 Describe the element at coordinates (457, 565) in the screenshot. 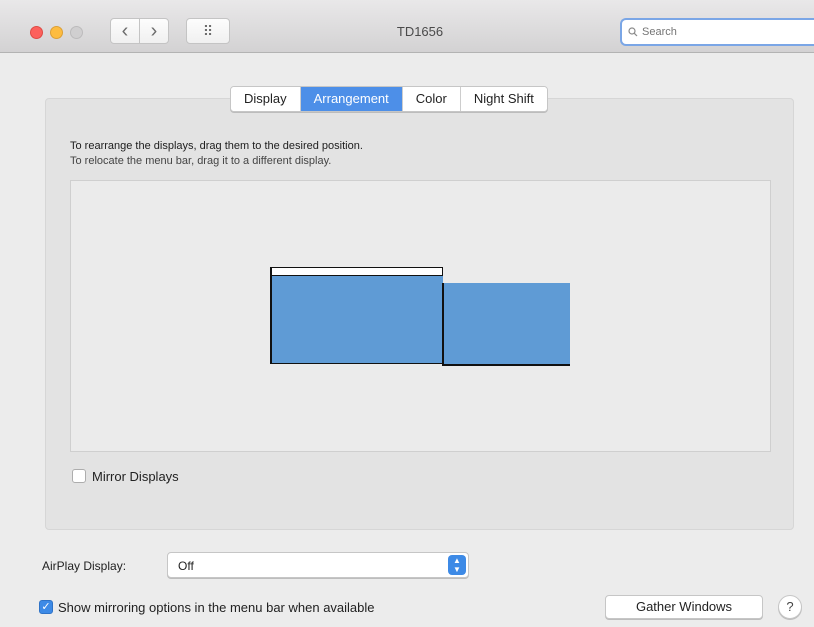

I see `select-arrows-icon: ▲ ▼` at that location.